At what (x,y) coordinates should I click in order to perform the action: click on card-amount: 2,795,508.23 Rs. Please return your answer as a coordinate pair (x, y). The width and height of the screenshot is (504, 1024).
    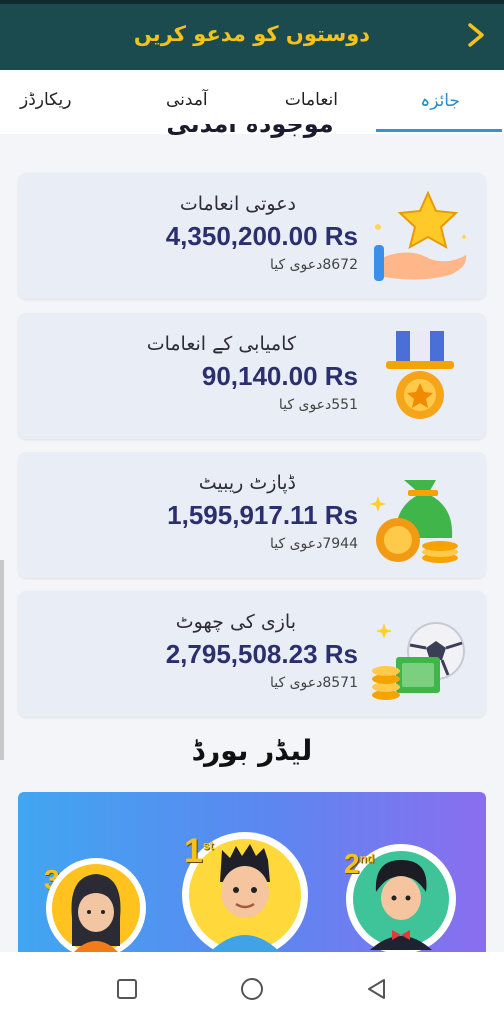
    Looking at the image, I should click on (261, 654).